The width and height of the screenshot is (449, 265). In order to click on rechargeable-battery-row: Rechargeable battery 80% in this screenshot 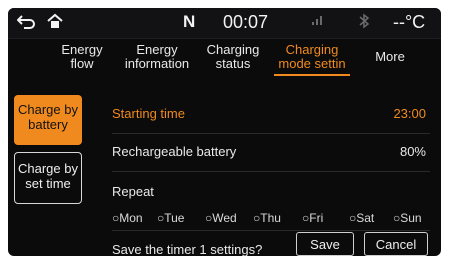, I will do `click(271, 151)`.